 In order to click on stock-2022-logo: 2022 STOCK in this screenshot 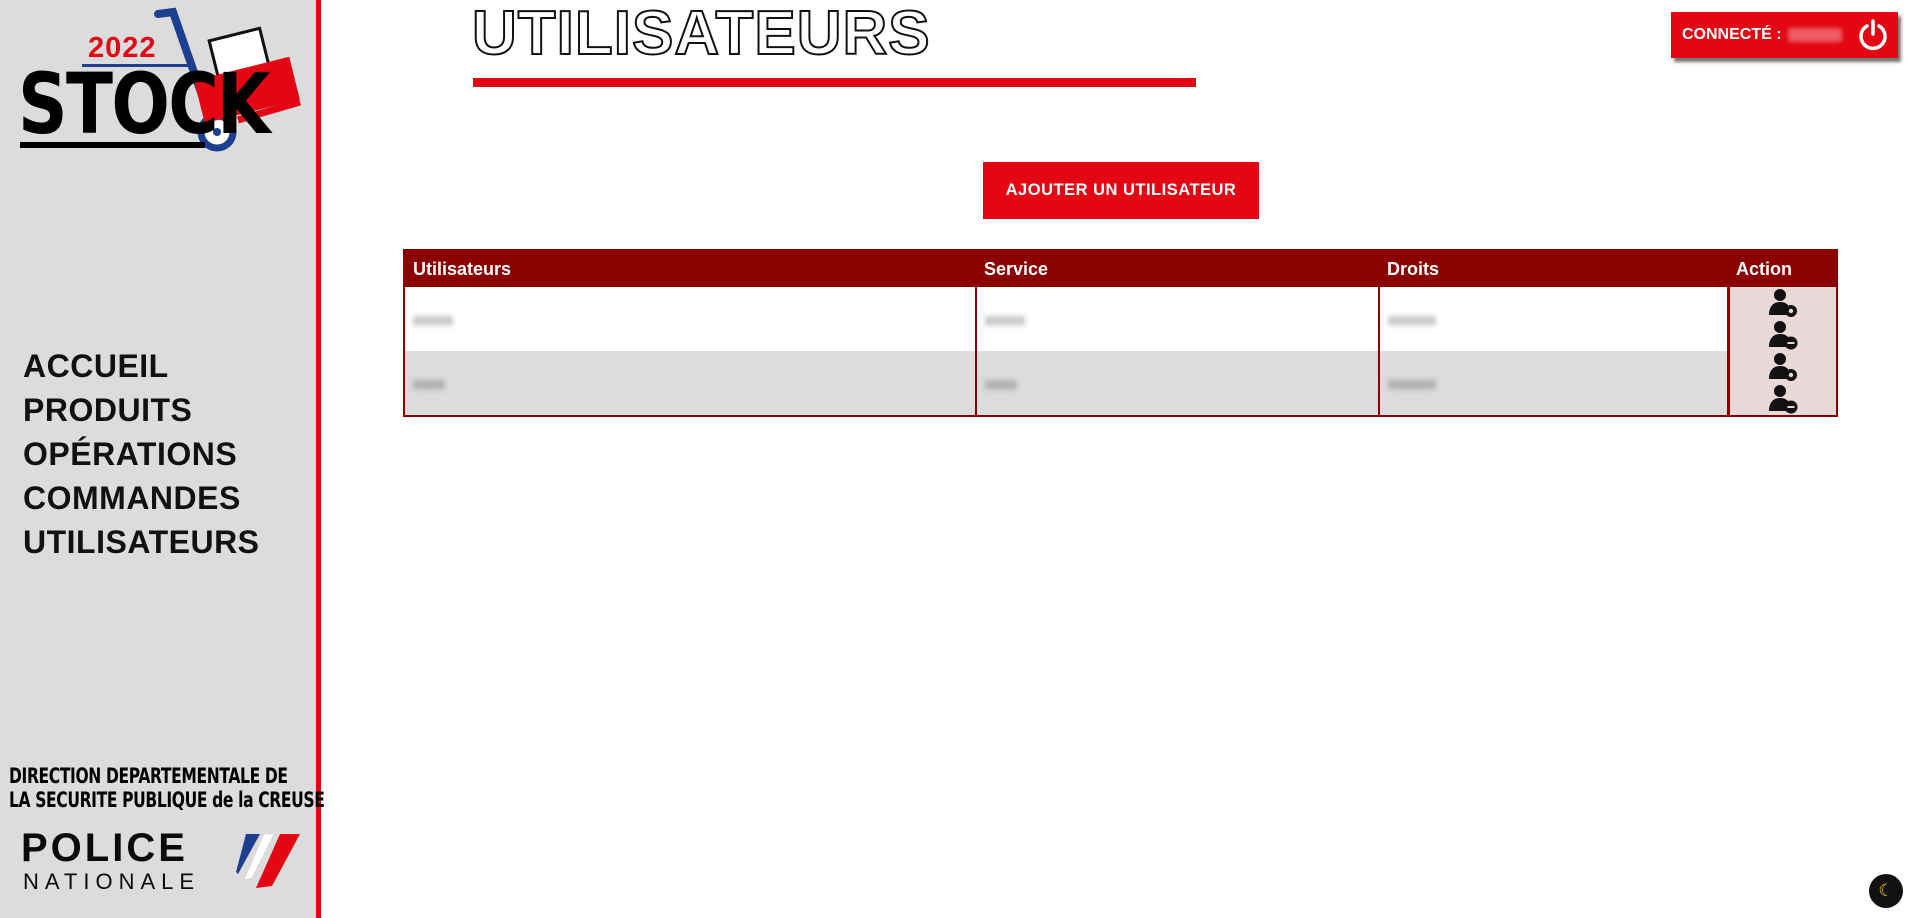, I will do `click(158, 81)`.